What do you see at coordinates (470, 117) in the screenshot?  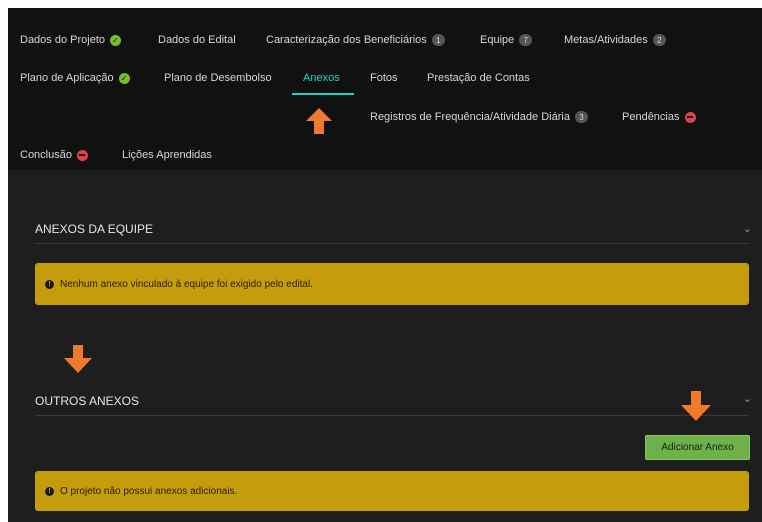 I see `tab-label: Registros de Frequência/Atividade Diária` at bounding box center [470, 117].